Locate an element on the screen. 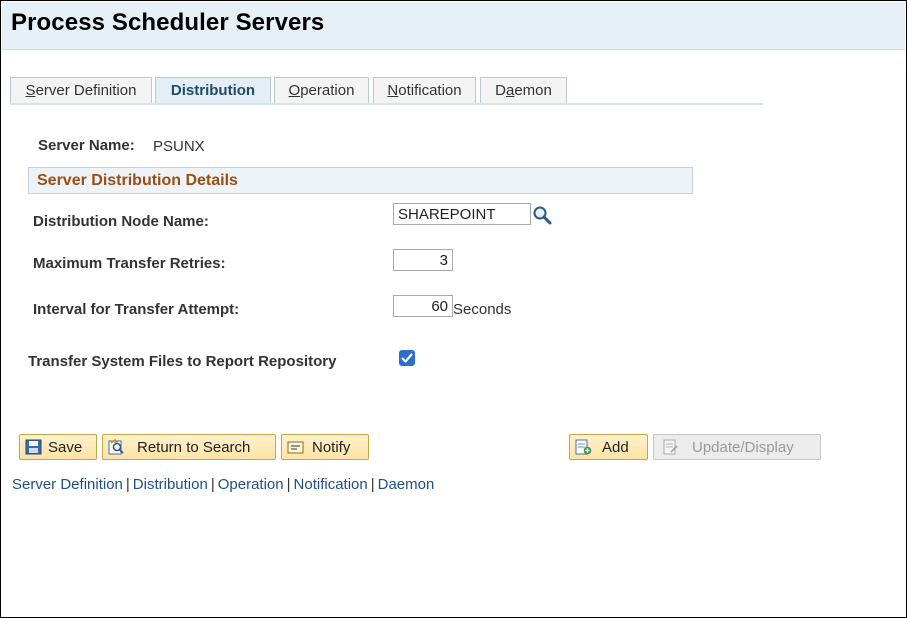 Image resolution: width=907 pixels, height=618 pixels. tab-server-definition: Server Definition is located at coordinates (81, 90).